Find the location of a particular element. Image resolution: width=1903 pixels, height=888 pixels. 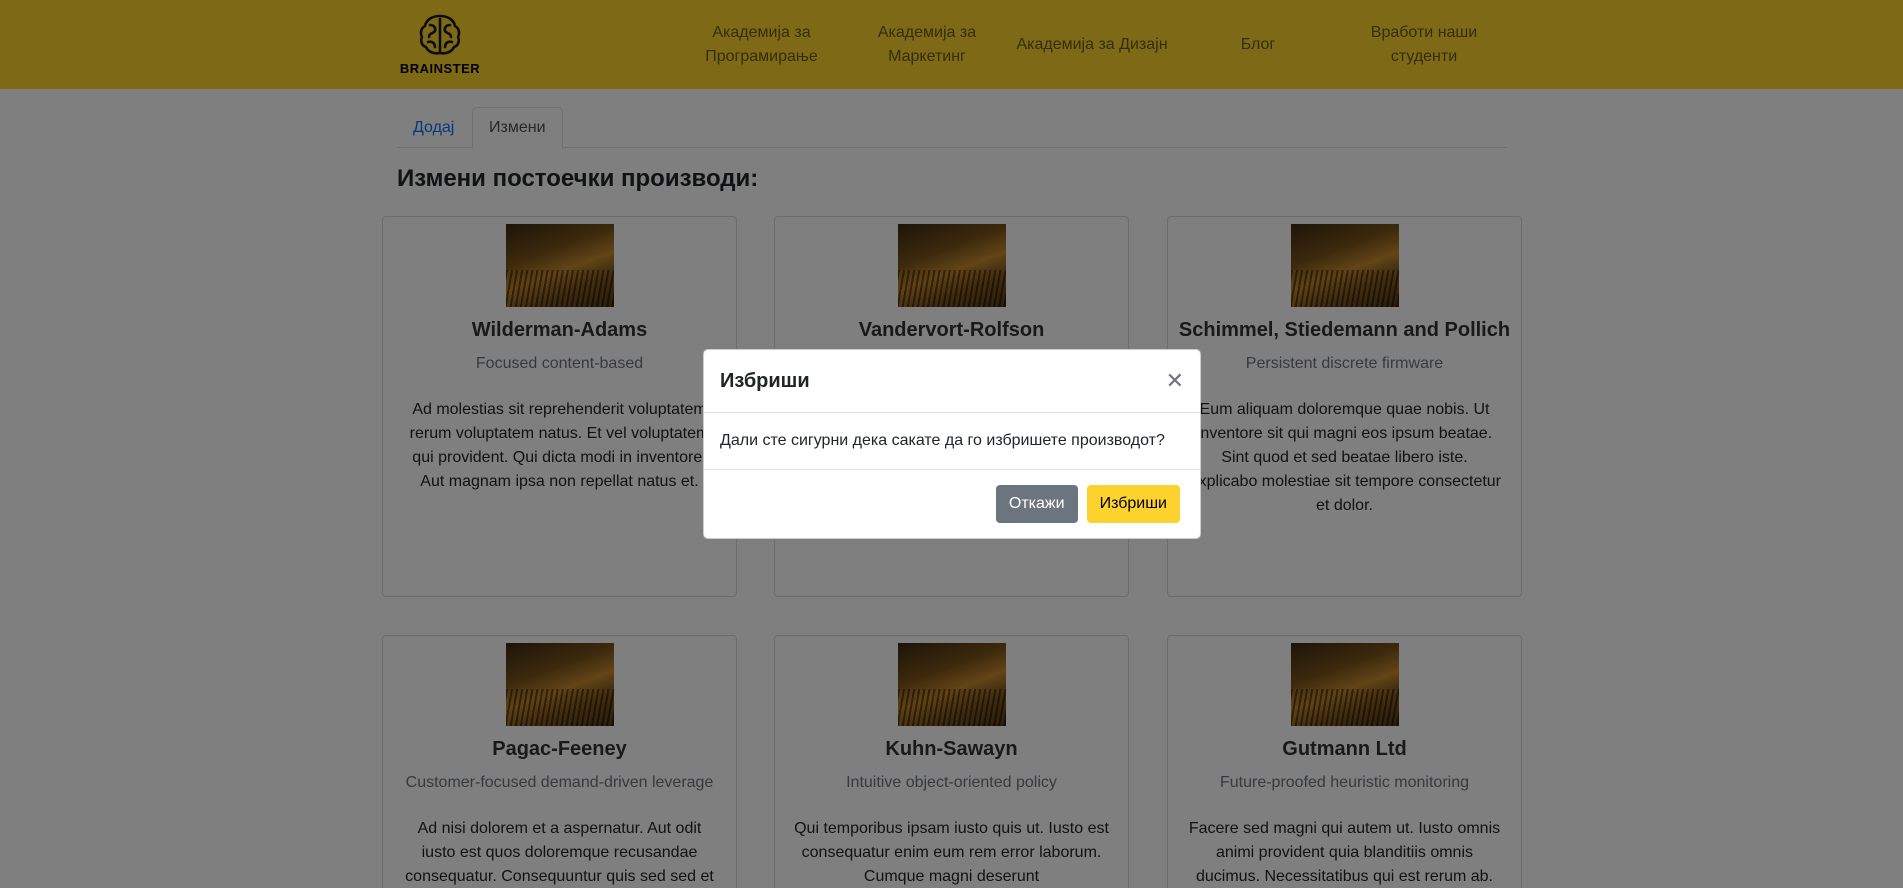

modal-title: Избриши is located at coordinates (765, 380).